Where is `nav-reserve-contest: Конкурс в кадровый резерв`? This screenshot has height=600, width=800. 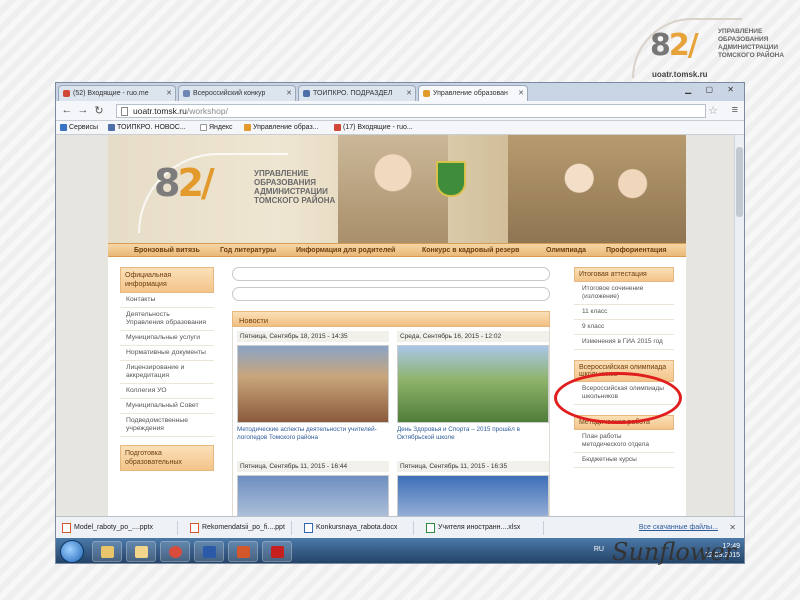 nav-reserve-contest: Конкурс в кадровый резерв is located at coordinates (470, 250).